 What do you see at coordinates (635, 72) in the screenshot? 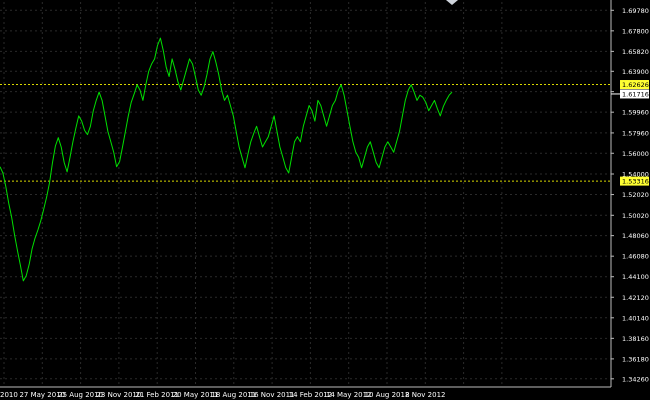
I see `y-tick-label: 1.63900` at bounding box center [635, 72].